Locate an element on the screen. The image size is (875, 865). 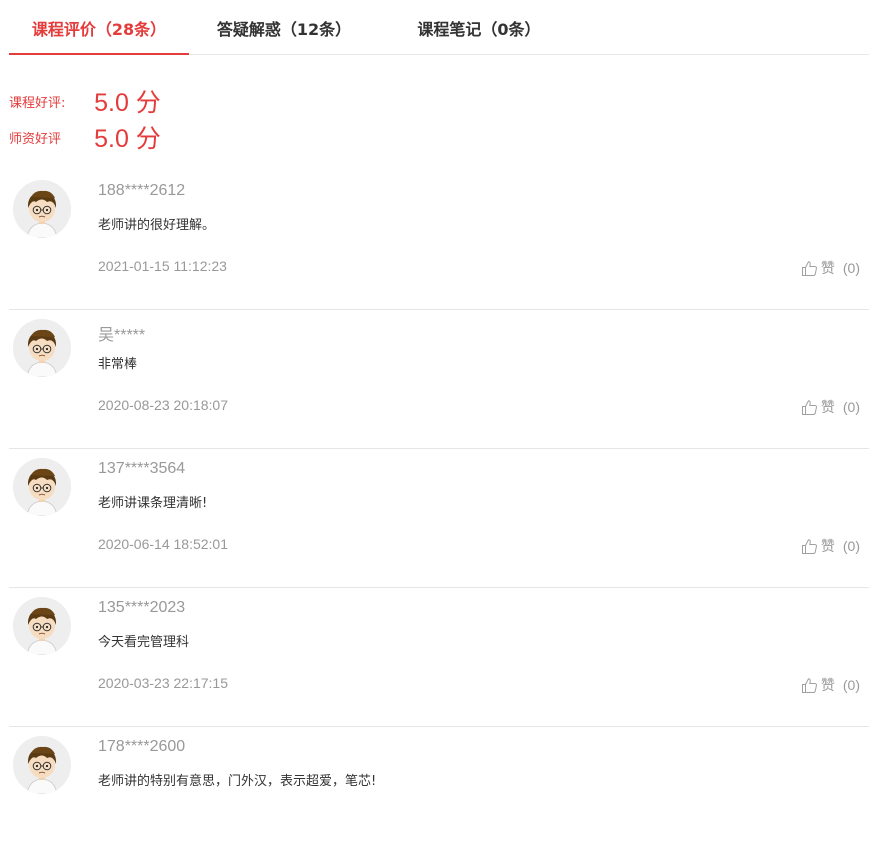
review-username: 178****2600 is located at coordinates (142, 746).